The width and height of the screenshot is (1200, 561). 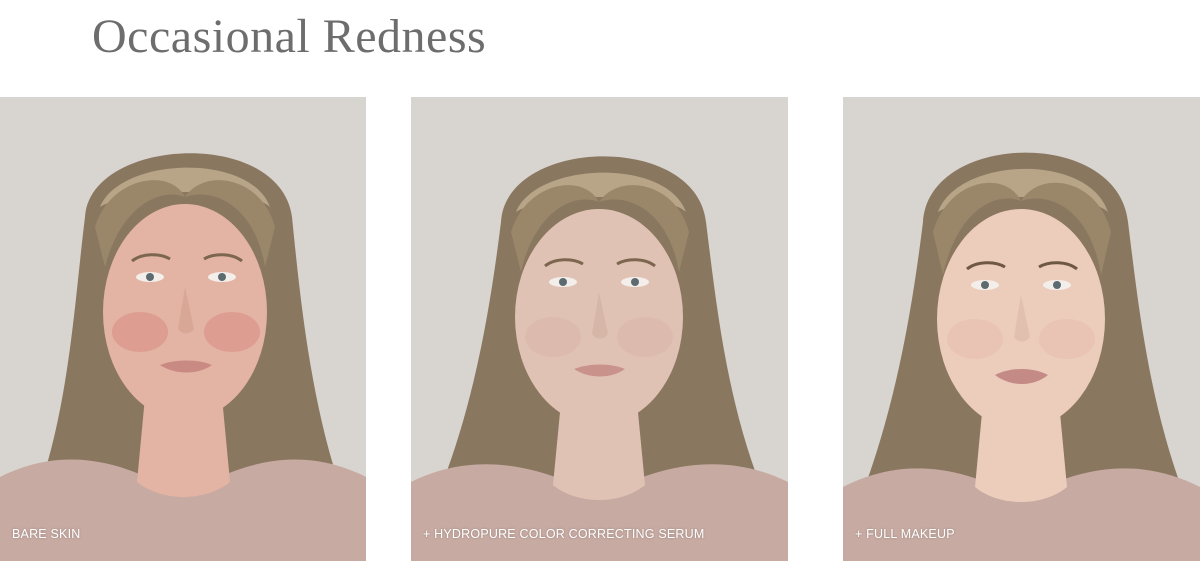 I want to click on photo-caption: + HYDROPURE COLOR CORRECTING SERUM, so click(x=564, y=534).